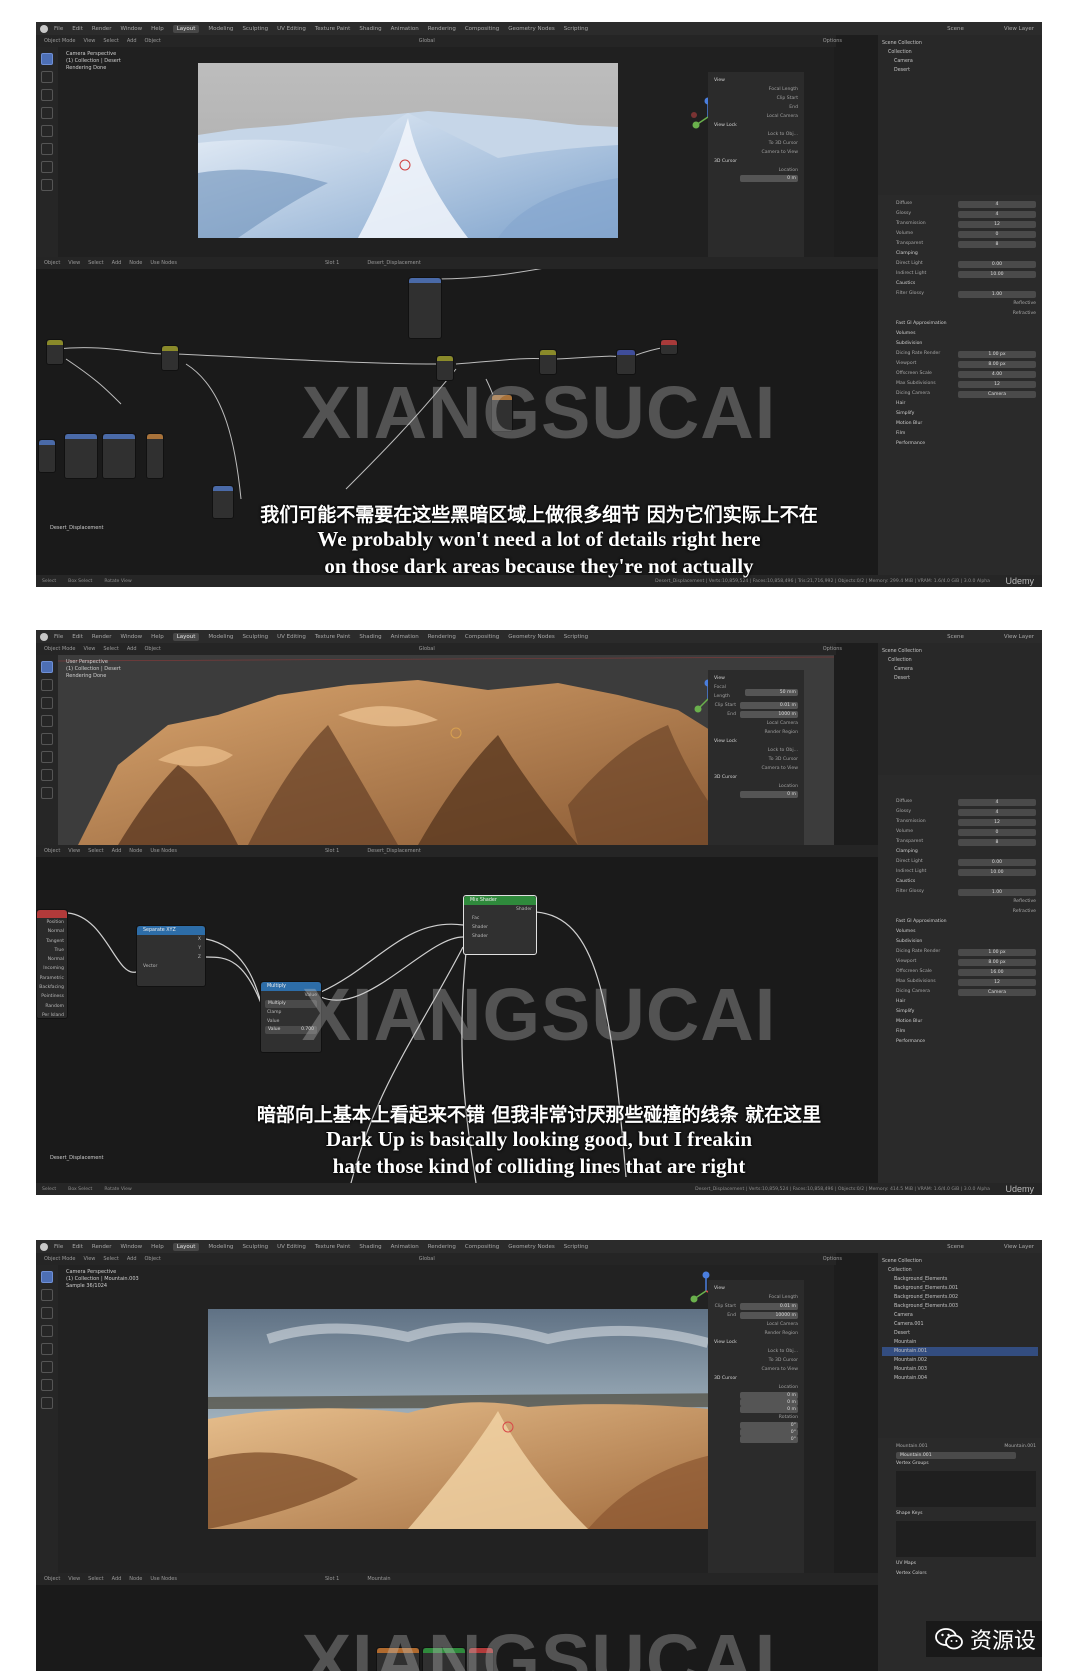  I want to click on texcoord-output: Normal, so click(50, 931).